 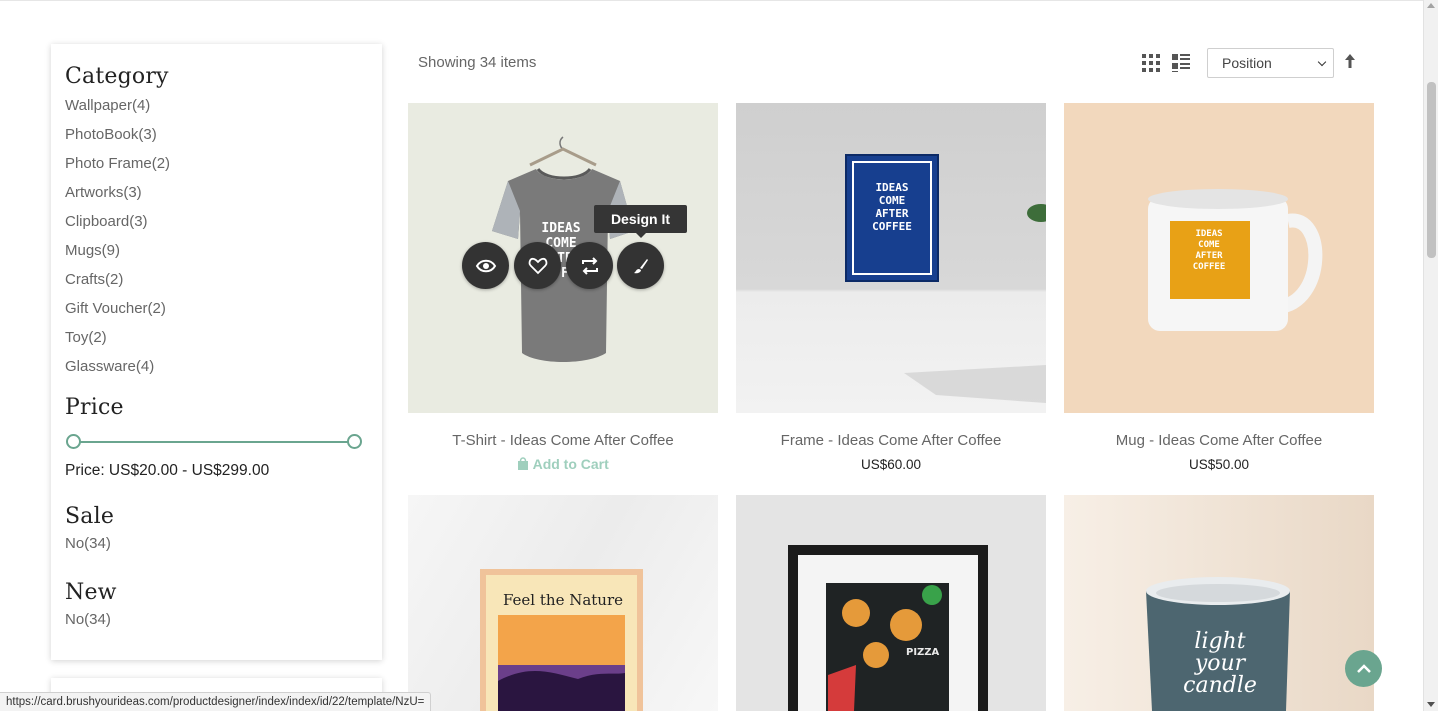 What do you see at coordinates (216, 192) in the screenshot?
I see `category-item: Artworks(3)` at bounding box center [216, 192].